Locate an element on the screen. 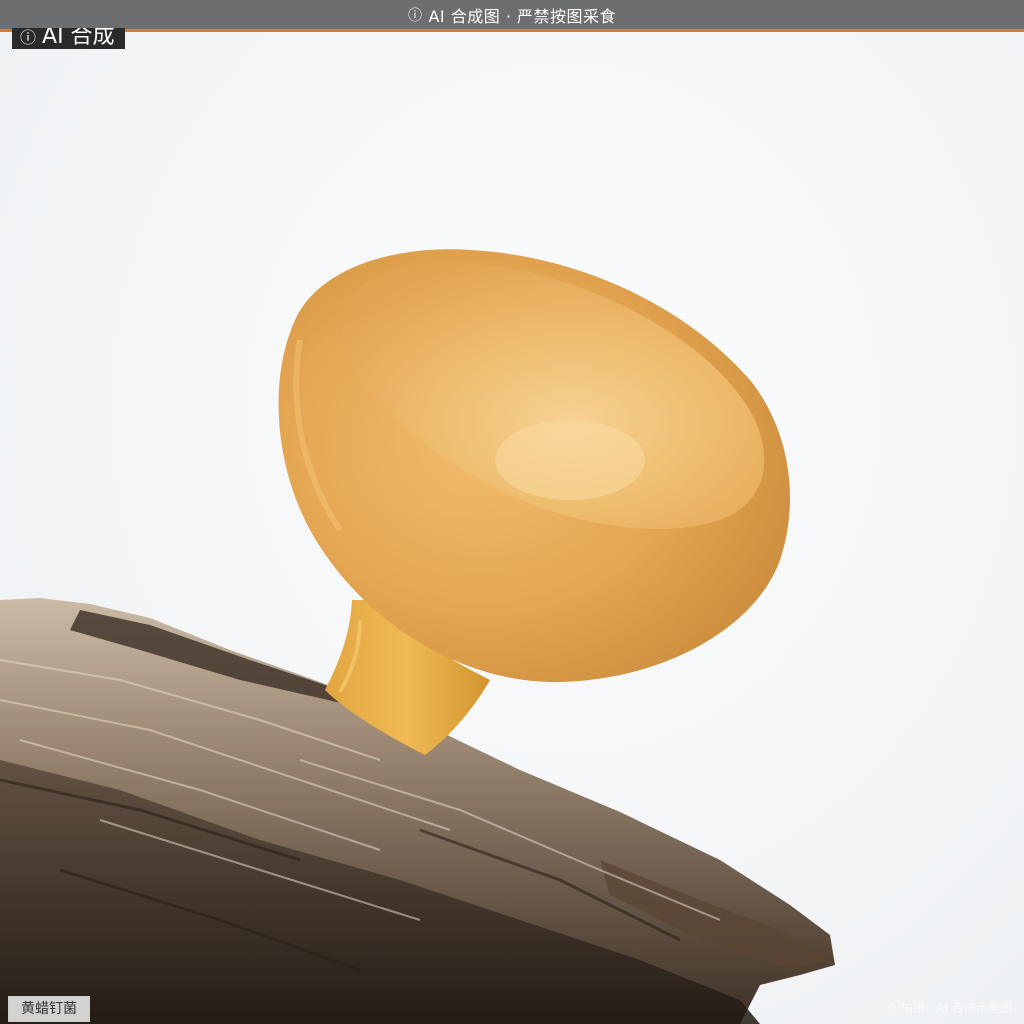  species-caption: 黄蜡钉菌 is located at coordinates (49, 1009).